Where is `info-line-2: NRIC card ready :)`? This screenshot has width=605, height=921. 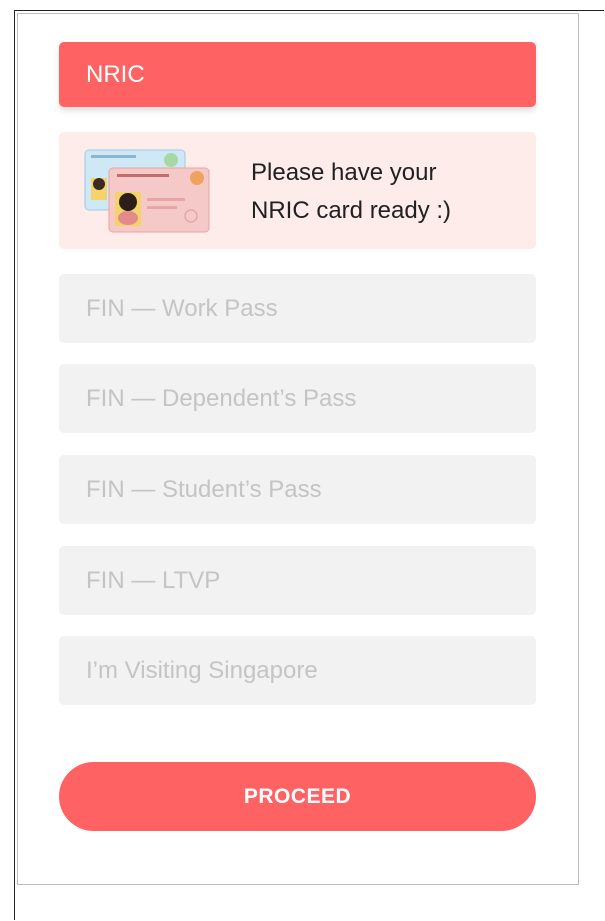
info-line-2: NRIC card ready :) is located at coordinates (351, 210).